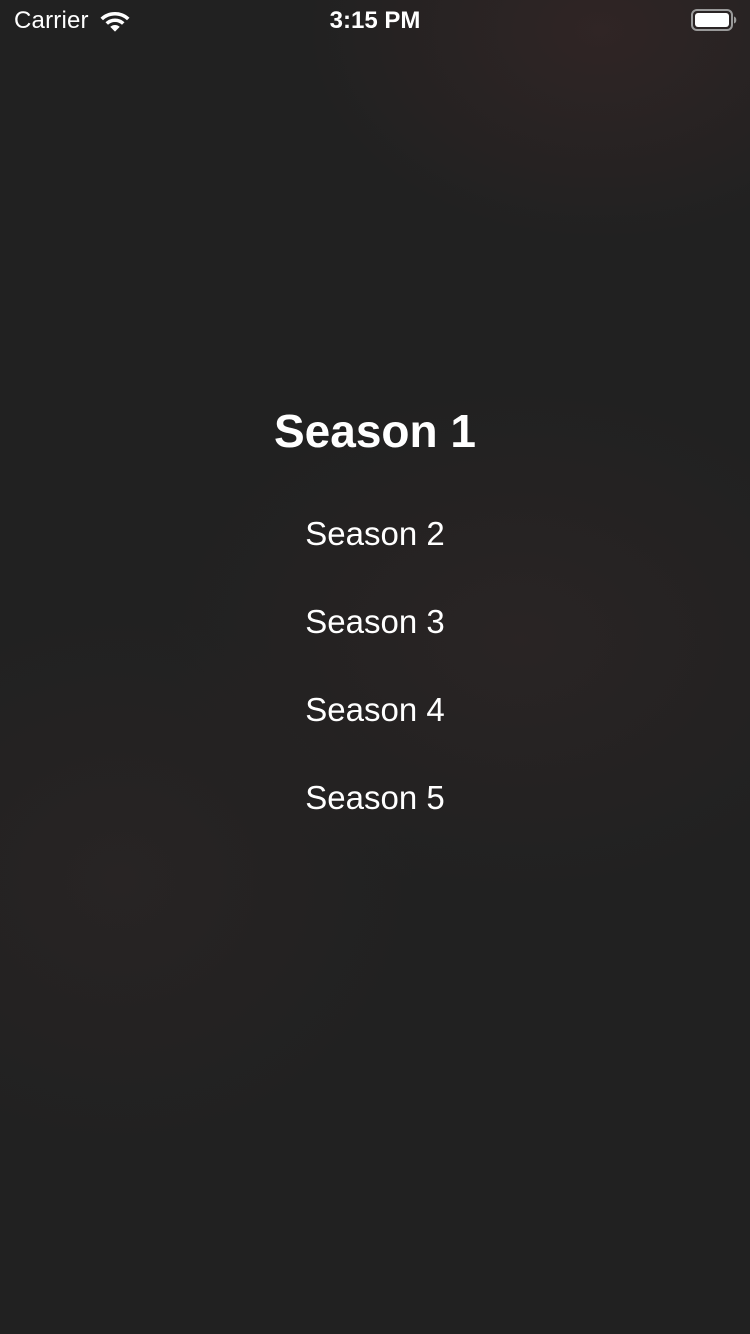 This screenshot has height=1334, width=750. What do you see at coordinates (375, 431) in the screenshot?
I see `season-item-1: Season 1` at bounding box center [375, 431].